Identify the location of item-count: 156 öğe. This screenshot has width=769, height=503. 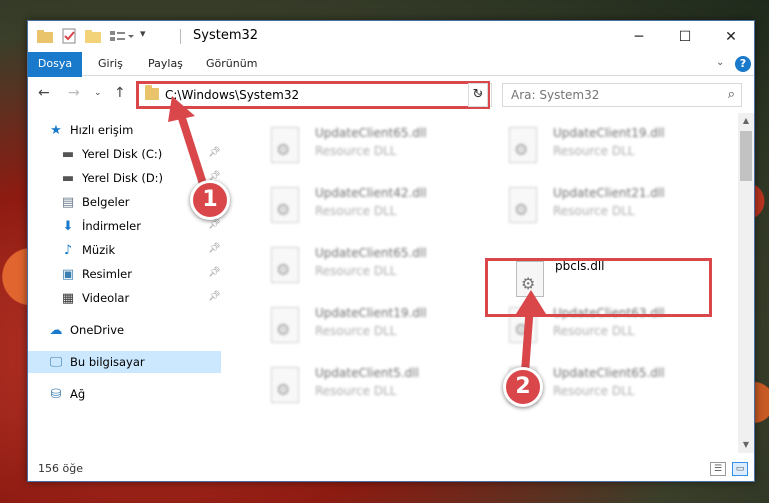
(60, 468).